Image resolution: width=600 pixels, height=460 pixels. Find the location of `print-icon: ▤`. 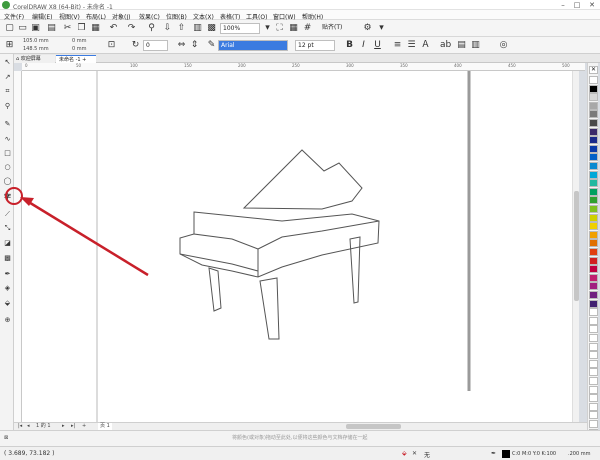

print-icon: ▤ is located at coordinates (51, 28).